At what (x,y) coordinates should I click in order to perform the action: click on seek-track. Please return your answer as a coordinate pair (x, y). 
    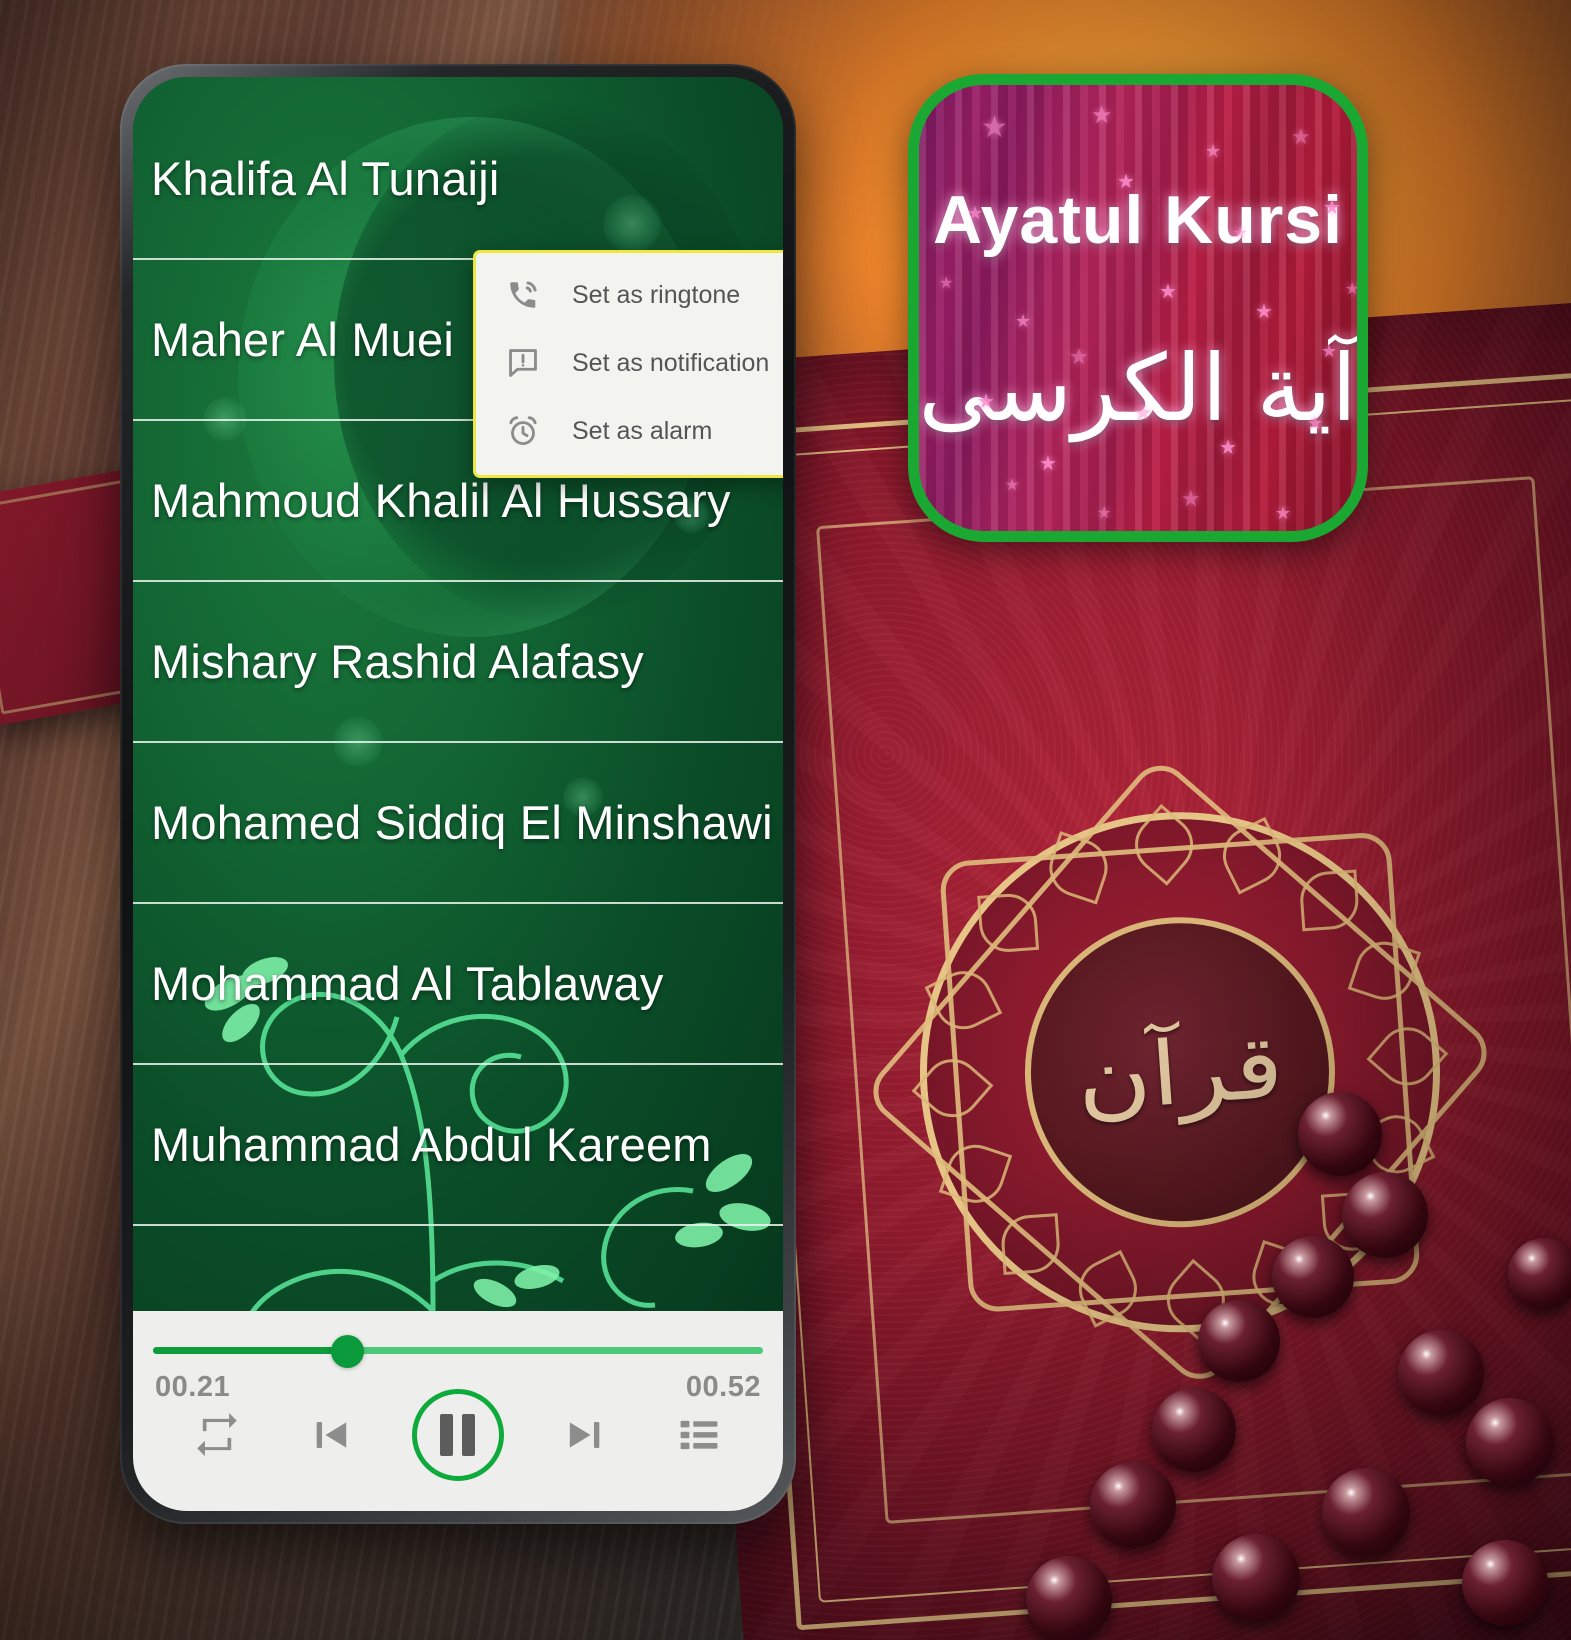
    Looking at the image, I should click on (458, 1350).